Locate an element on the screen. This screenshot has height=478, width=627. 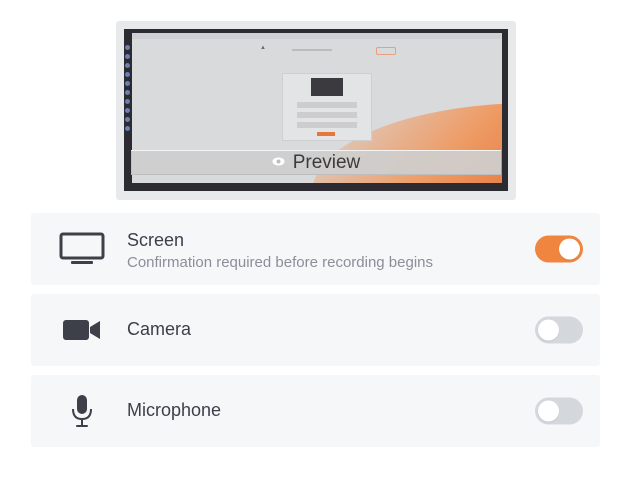
screen-toggle is located at coordinates (559, 249).